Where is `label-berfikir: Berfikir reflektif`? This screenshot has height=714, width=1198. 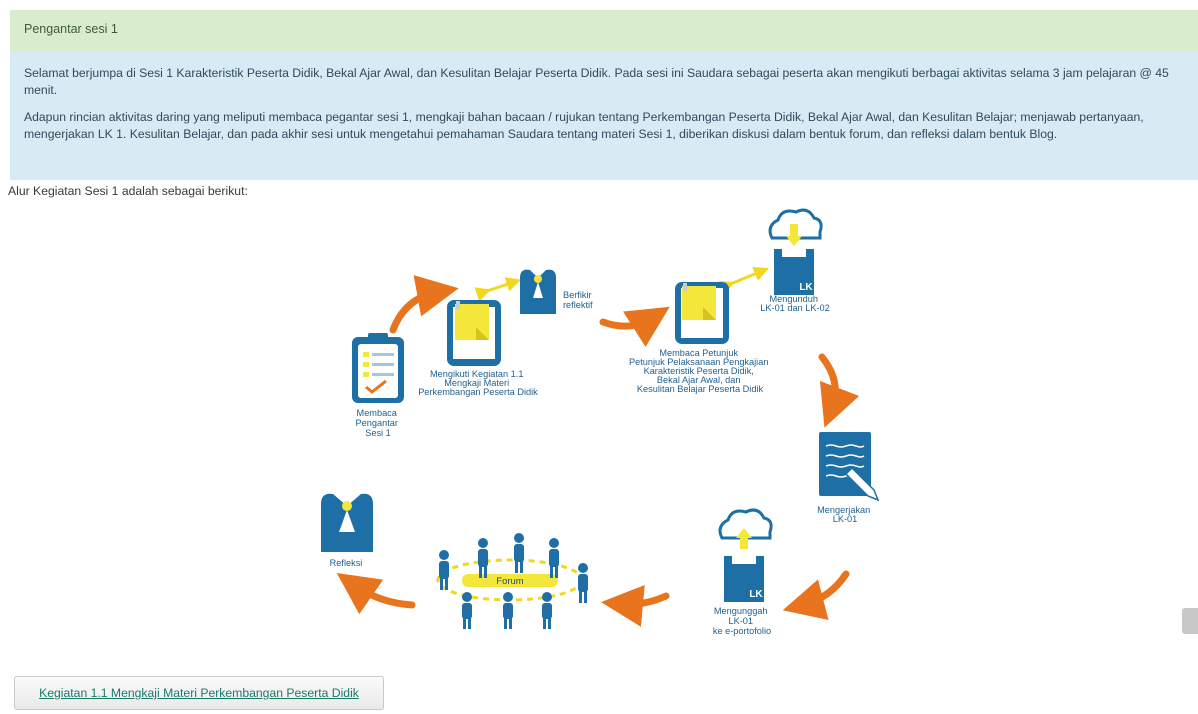 label-berfikir: Berfikir reflektif is located at coordinates (578, 300).